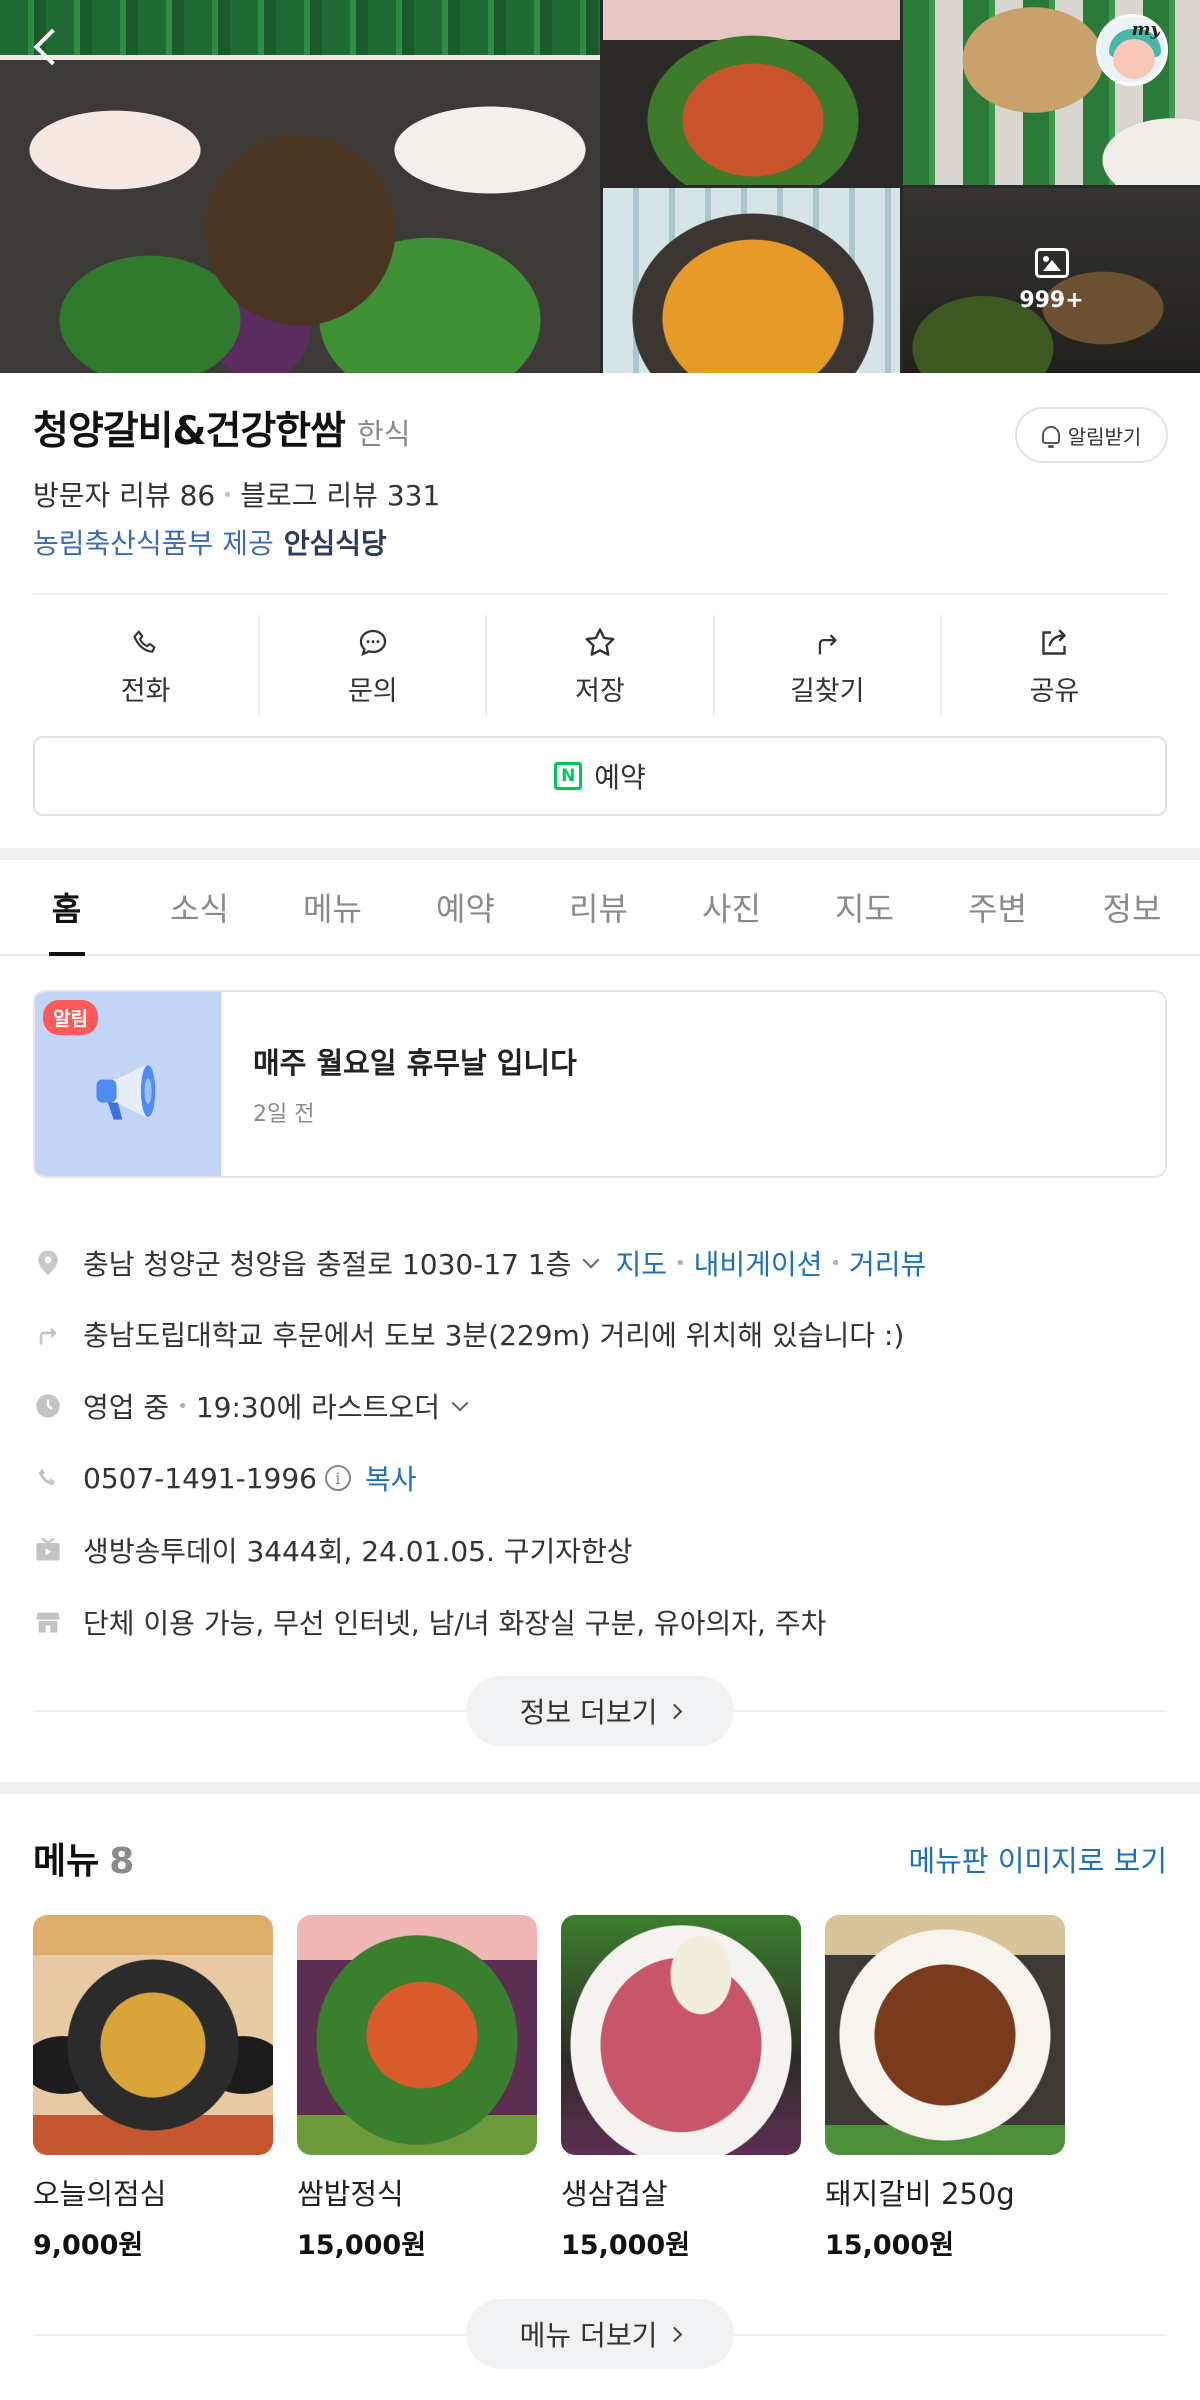  Describe the element at coordinates (1054, 665) in the screenshot. I see `share-button: 공유` at that location.